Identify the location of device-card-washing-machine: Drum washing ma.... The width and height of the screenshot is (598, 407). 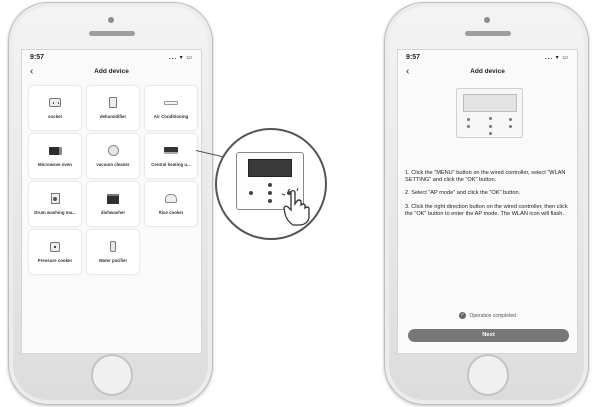
(55, 204).